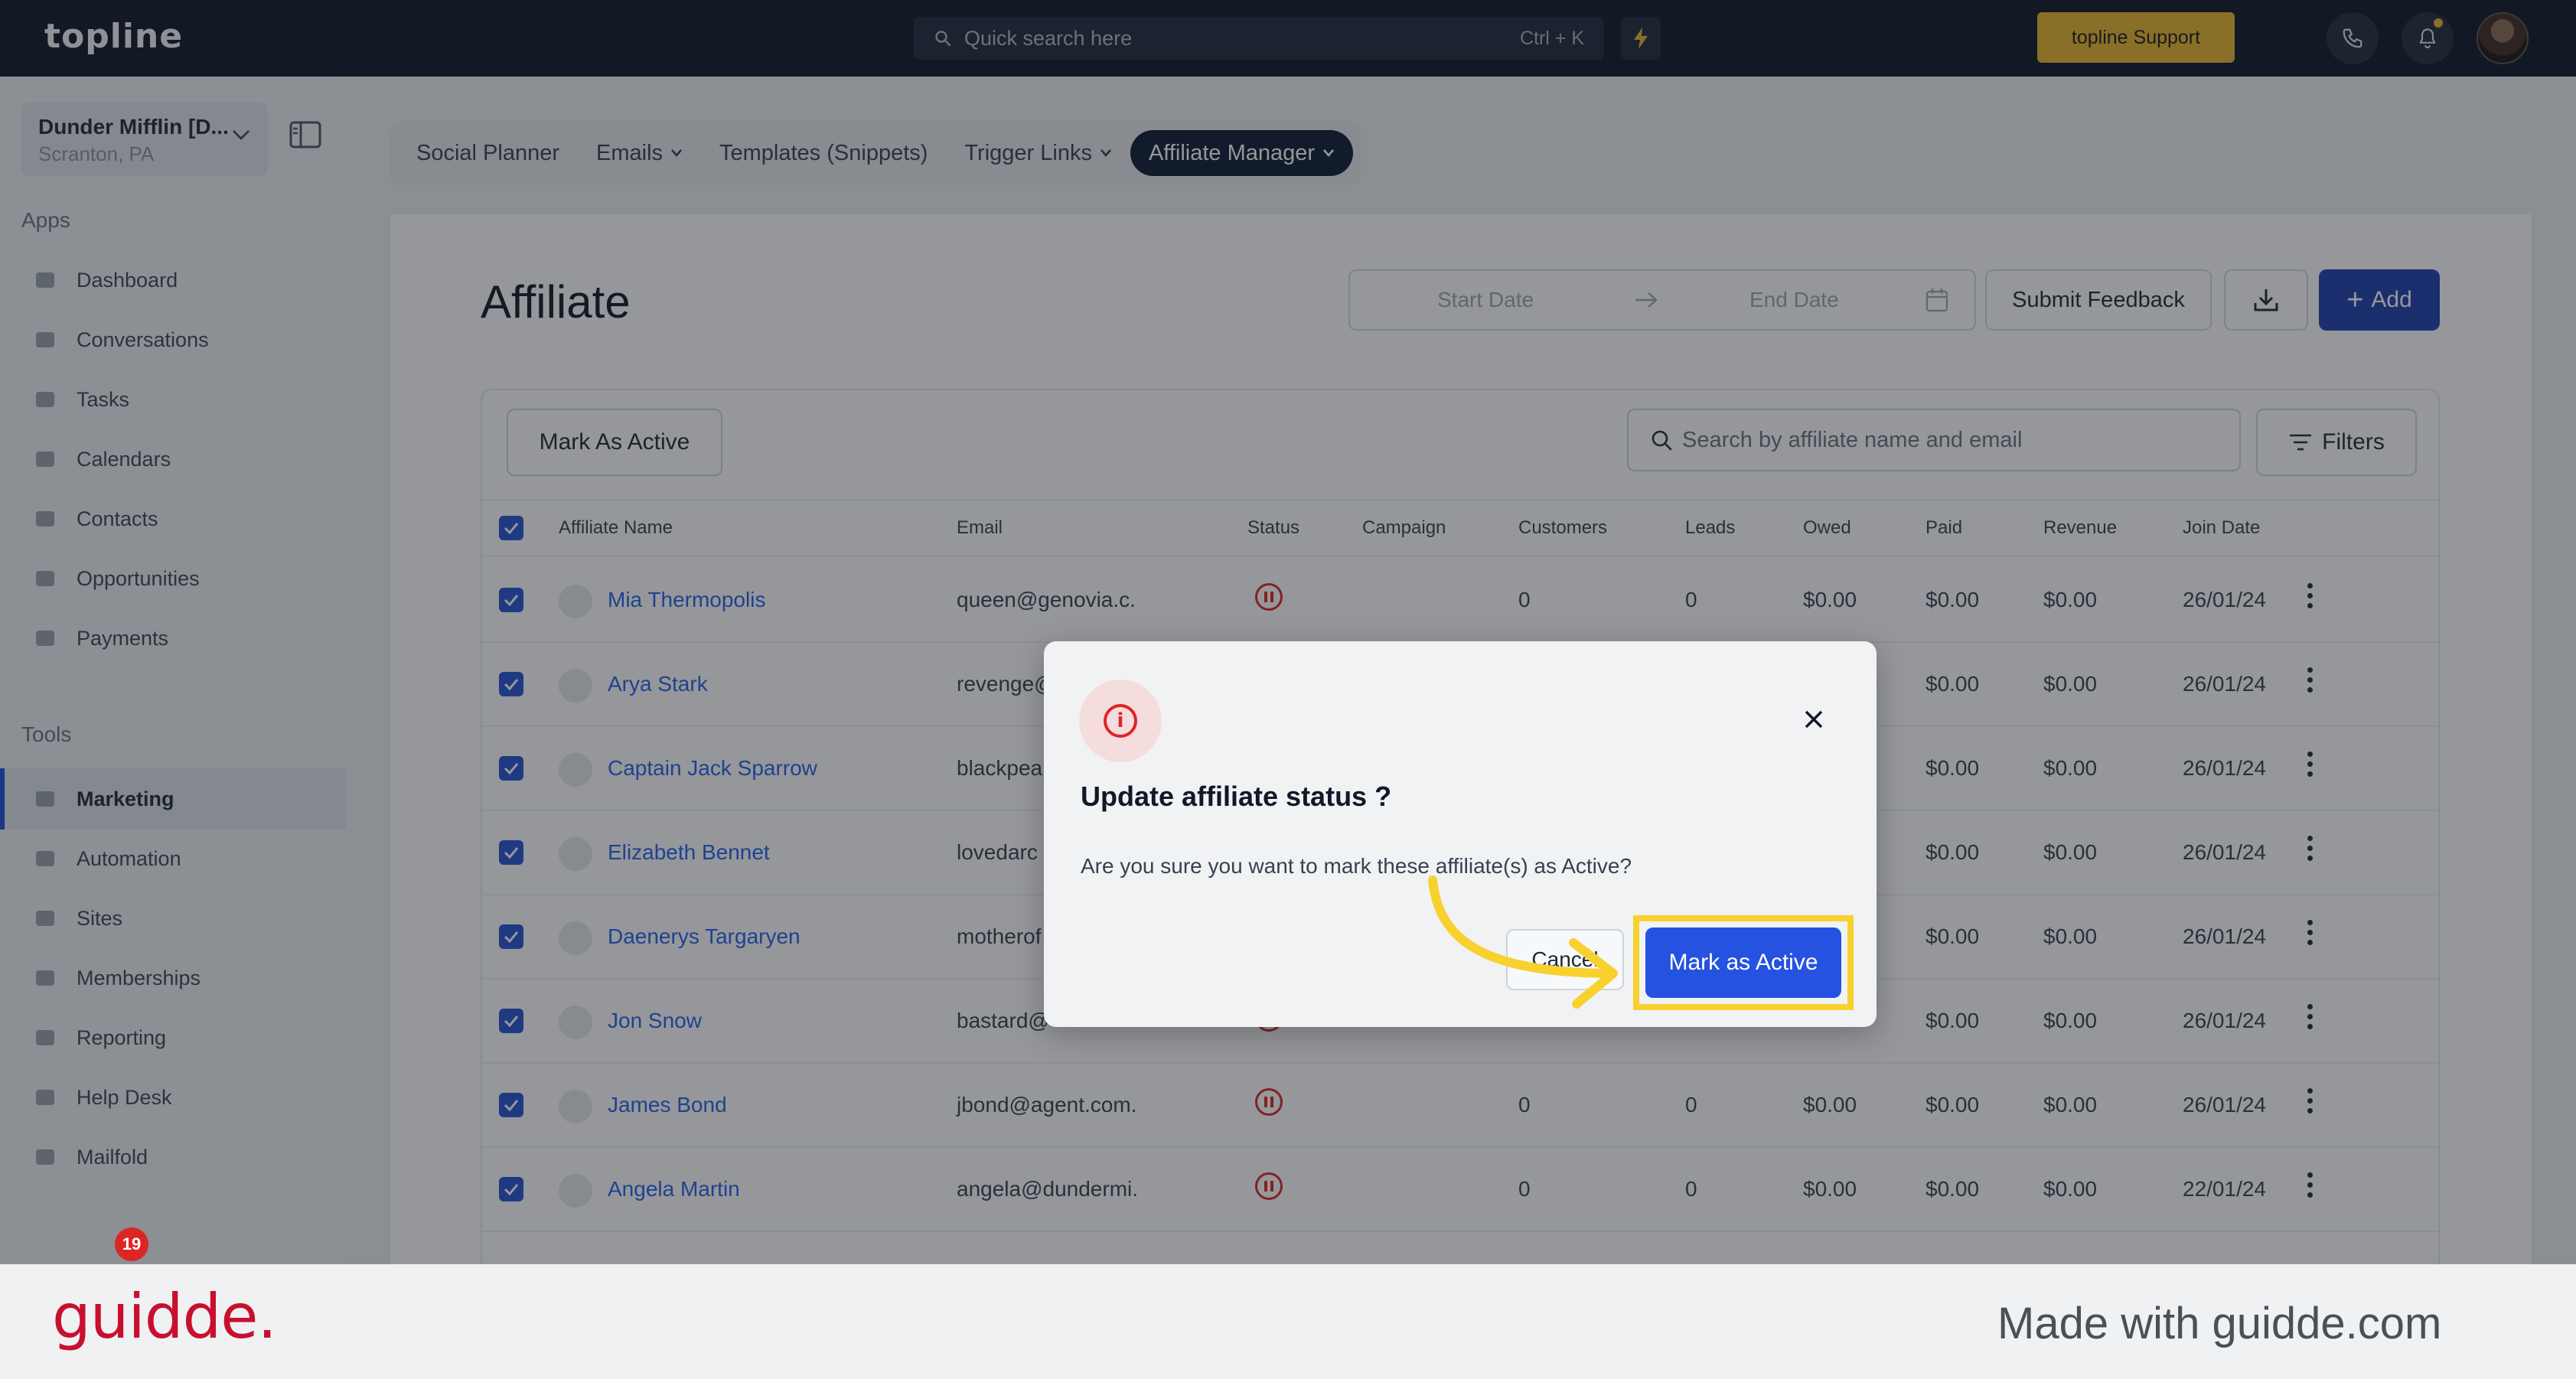 Image resolution: width=2576 pixels, height=1379 pixels. What do you see at coordinates (1814, 719) in the screenshot?
I see `close-icon` at bounding box center [1814, 719].